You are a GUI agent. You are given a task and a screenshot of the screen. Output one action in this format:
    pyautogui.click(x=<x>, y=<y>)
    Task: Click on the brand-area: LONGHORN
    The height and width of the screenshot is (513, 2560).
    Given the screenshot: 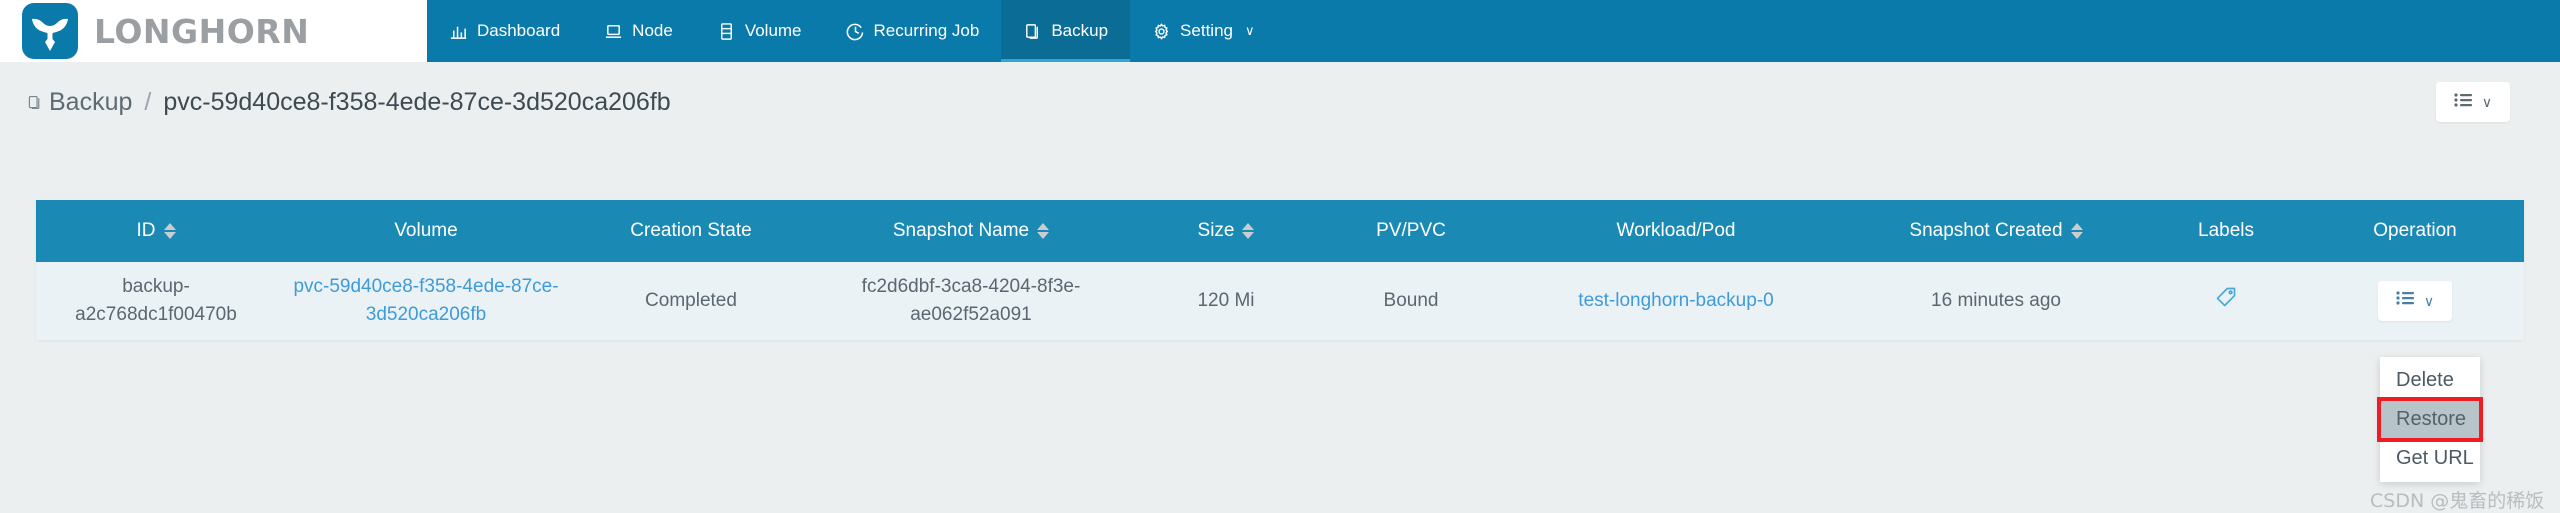 What is the action you would take?
    pyautogui.click(x=213, y=31)
    